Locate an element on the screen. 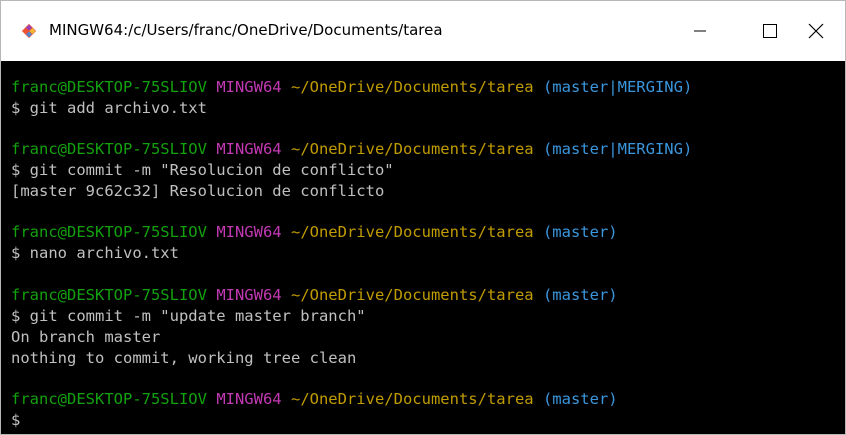 Image resolution: width=846 pixels, height=435 pixels. output-line: nothing to commit, working tree clean is located at coordinates (184, 358).